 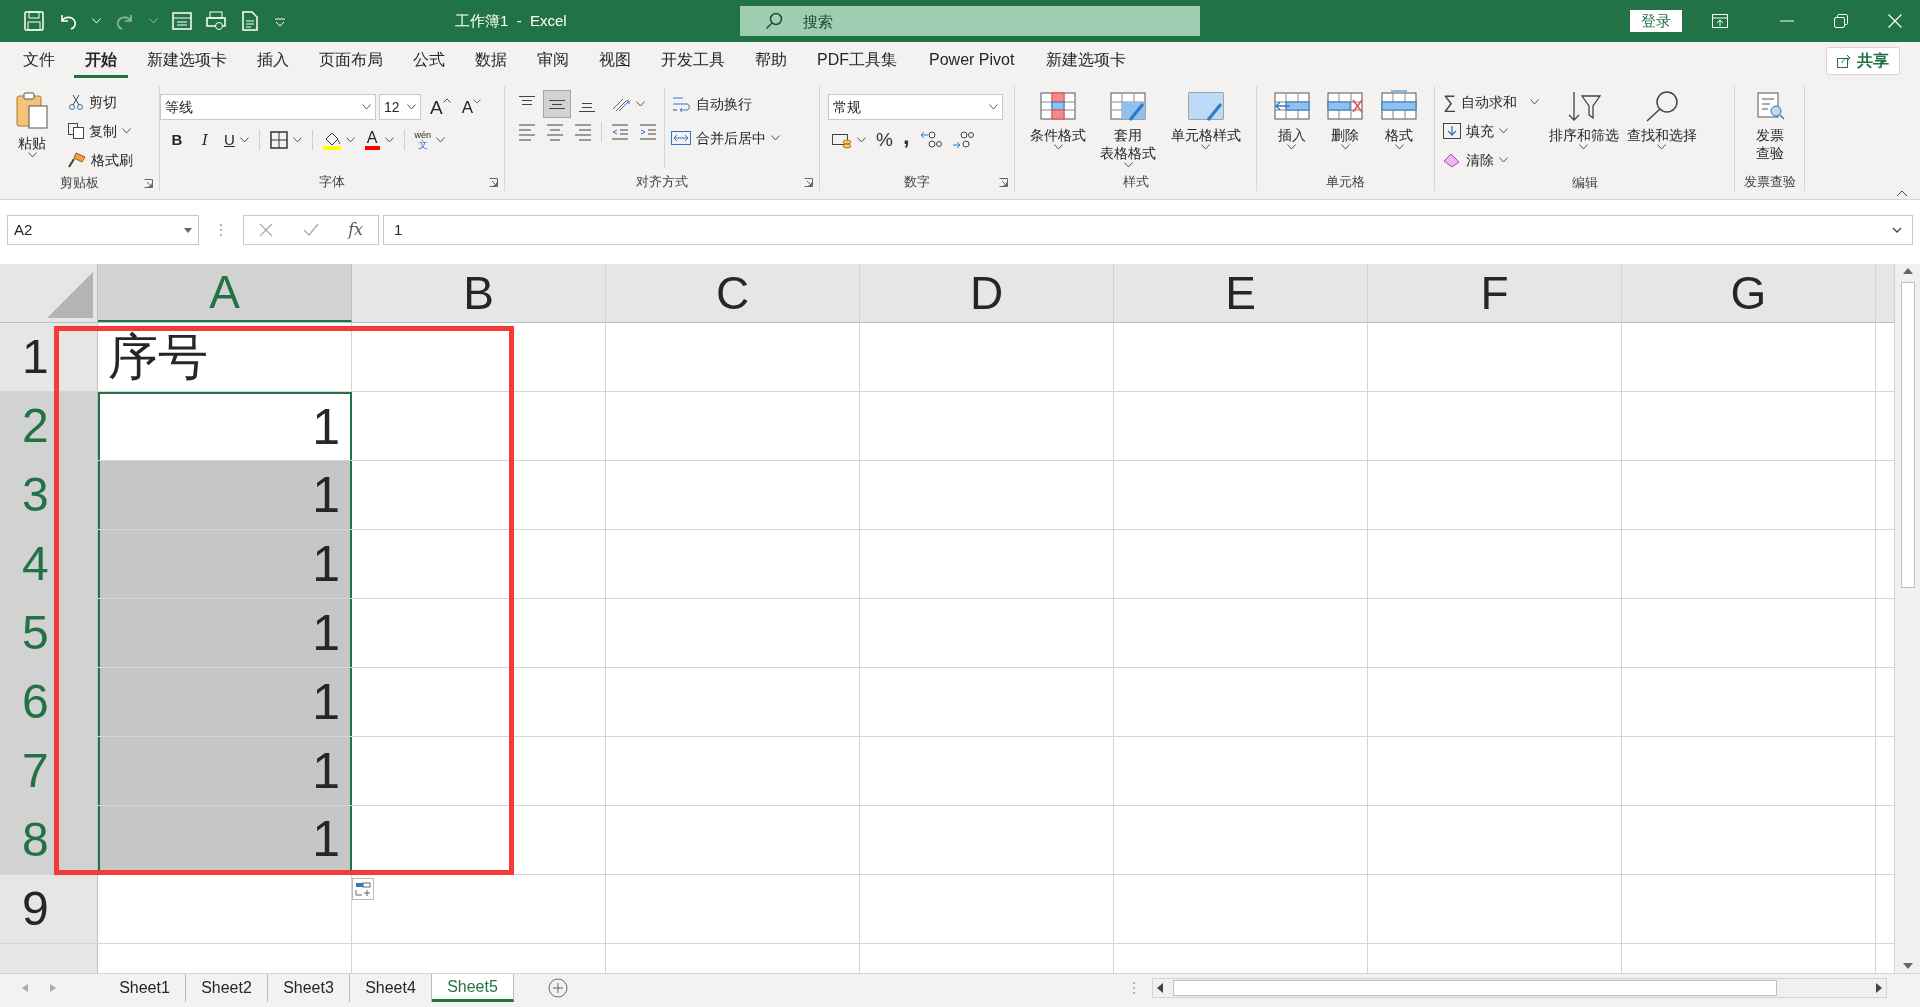 I want to click on row-header: 2, so click(x=49, y=426).